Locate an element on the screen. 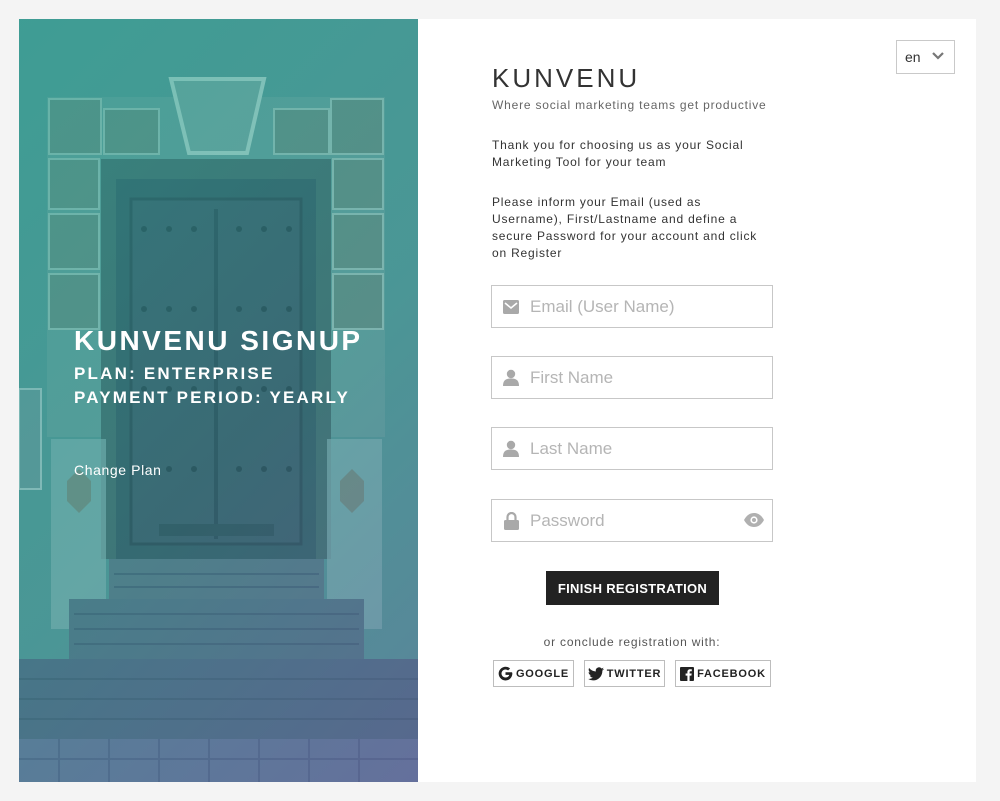  finish-registration-button: FINISH REGISTRATION is located at coordinates (632, 588).